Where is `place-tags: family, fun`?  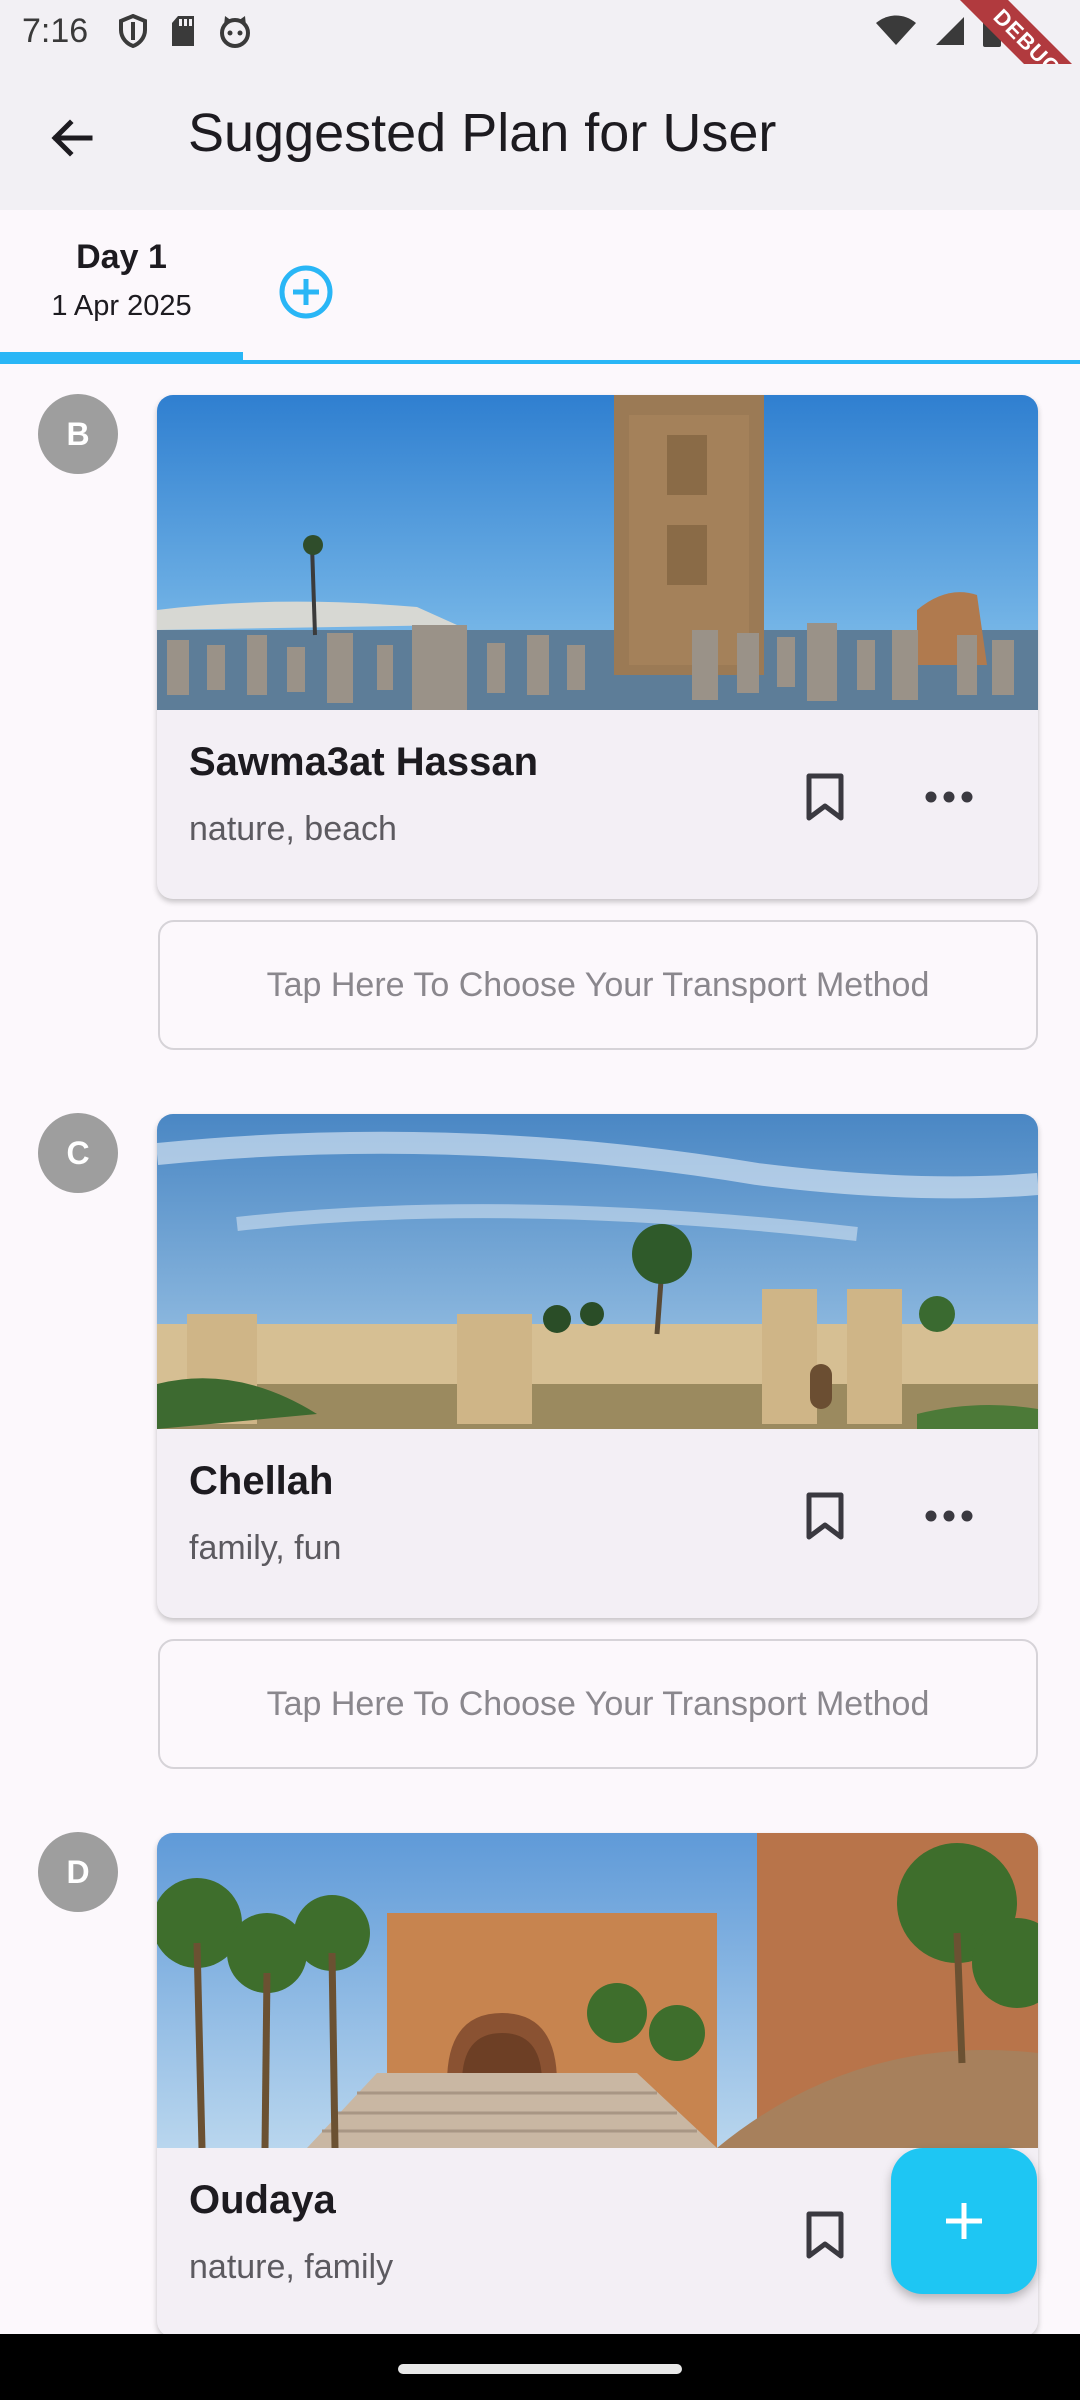
place-tags: family, fun is located at coordinates (265, 1548).